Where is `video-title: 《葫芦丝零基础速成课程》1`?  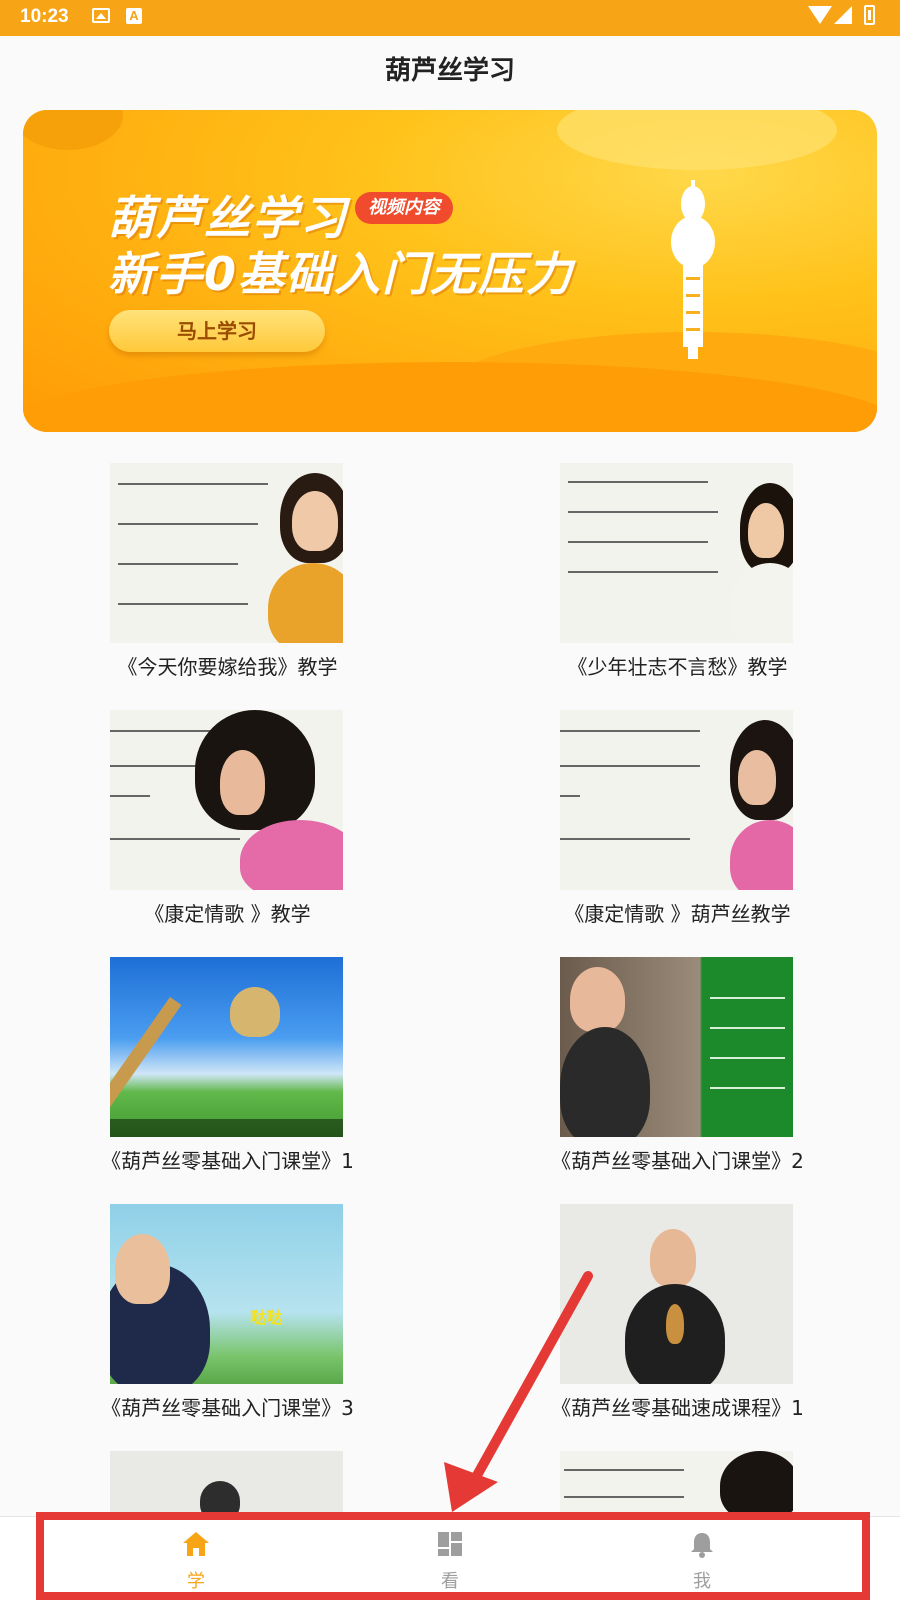
video-title: 《葫芦丝零基础速成课程》1 is located at coordinates (677, 1408).